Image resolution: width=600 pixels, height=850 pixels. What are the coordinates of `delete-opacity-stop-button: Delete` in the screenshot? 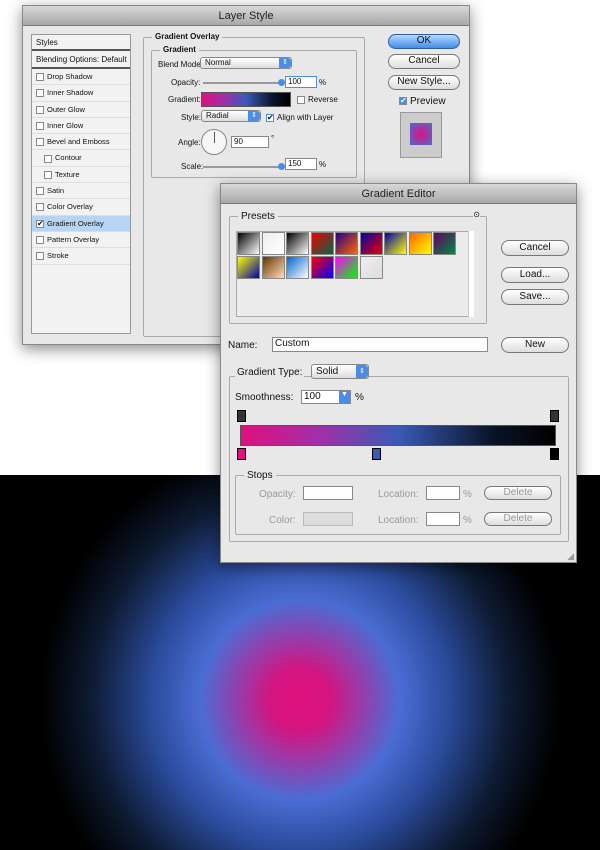 It's located at (518, 493).